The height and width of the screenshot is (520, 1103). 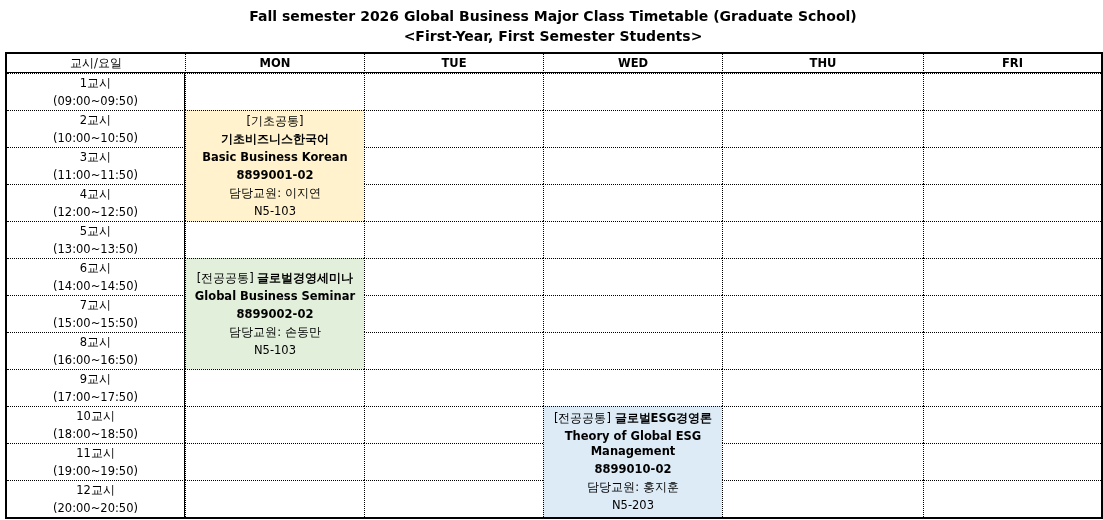 What do you see at coordinates (275, 157) in the screenshot?
I see `course-text: Basic Business Korean` at bounding box center [275, 157].